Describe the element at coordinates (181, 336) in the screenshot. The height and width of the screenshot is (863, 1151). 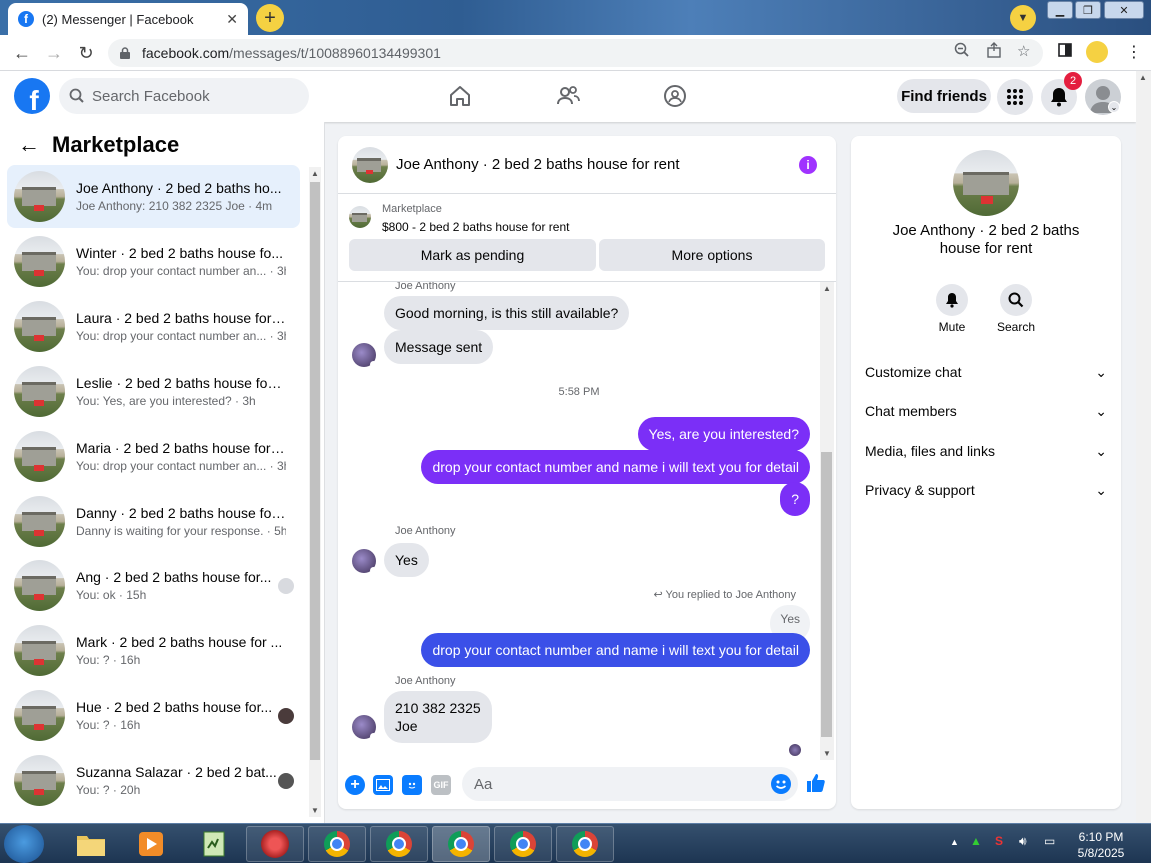
I see `conversation-preview: You: drop your contact number an... · 3h` at that location.